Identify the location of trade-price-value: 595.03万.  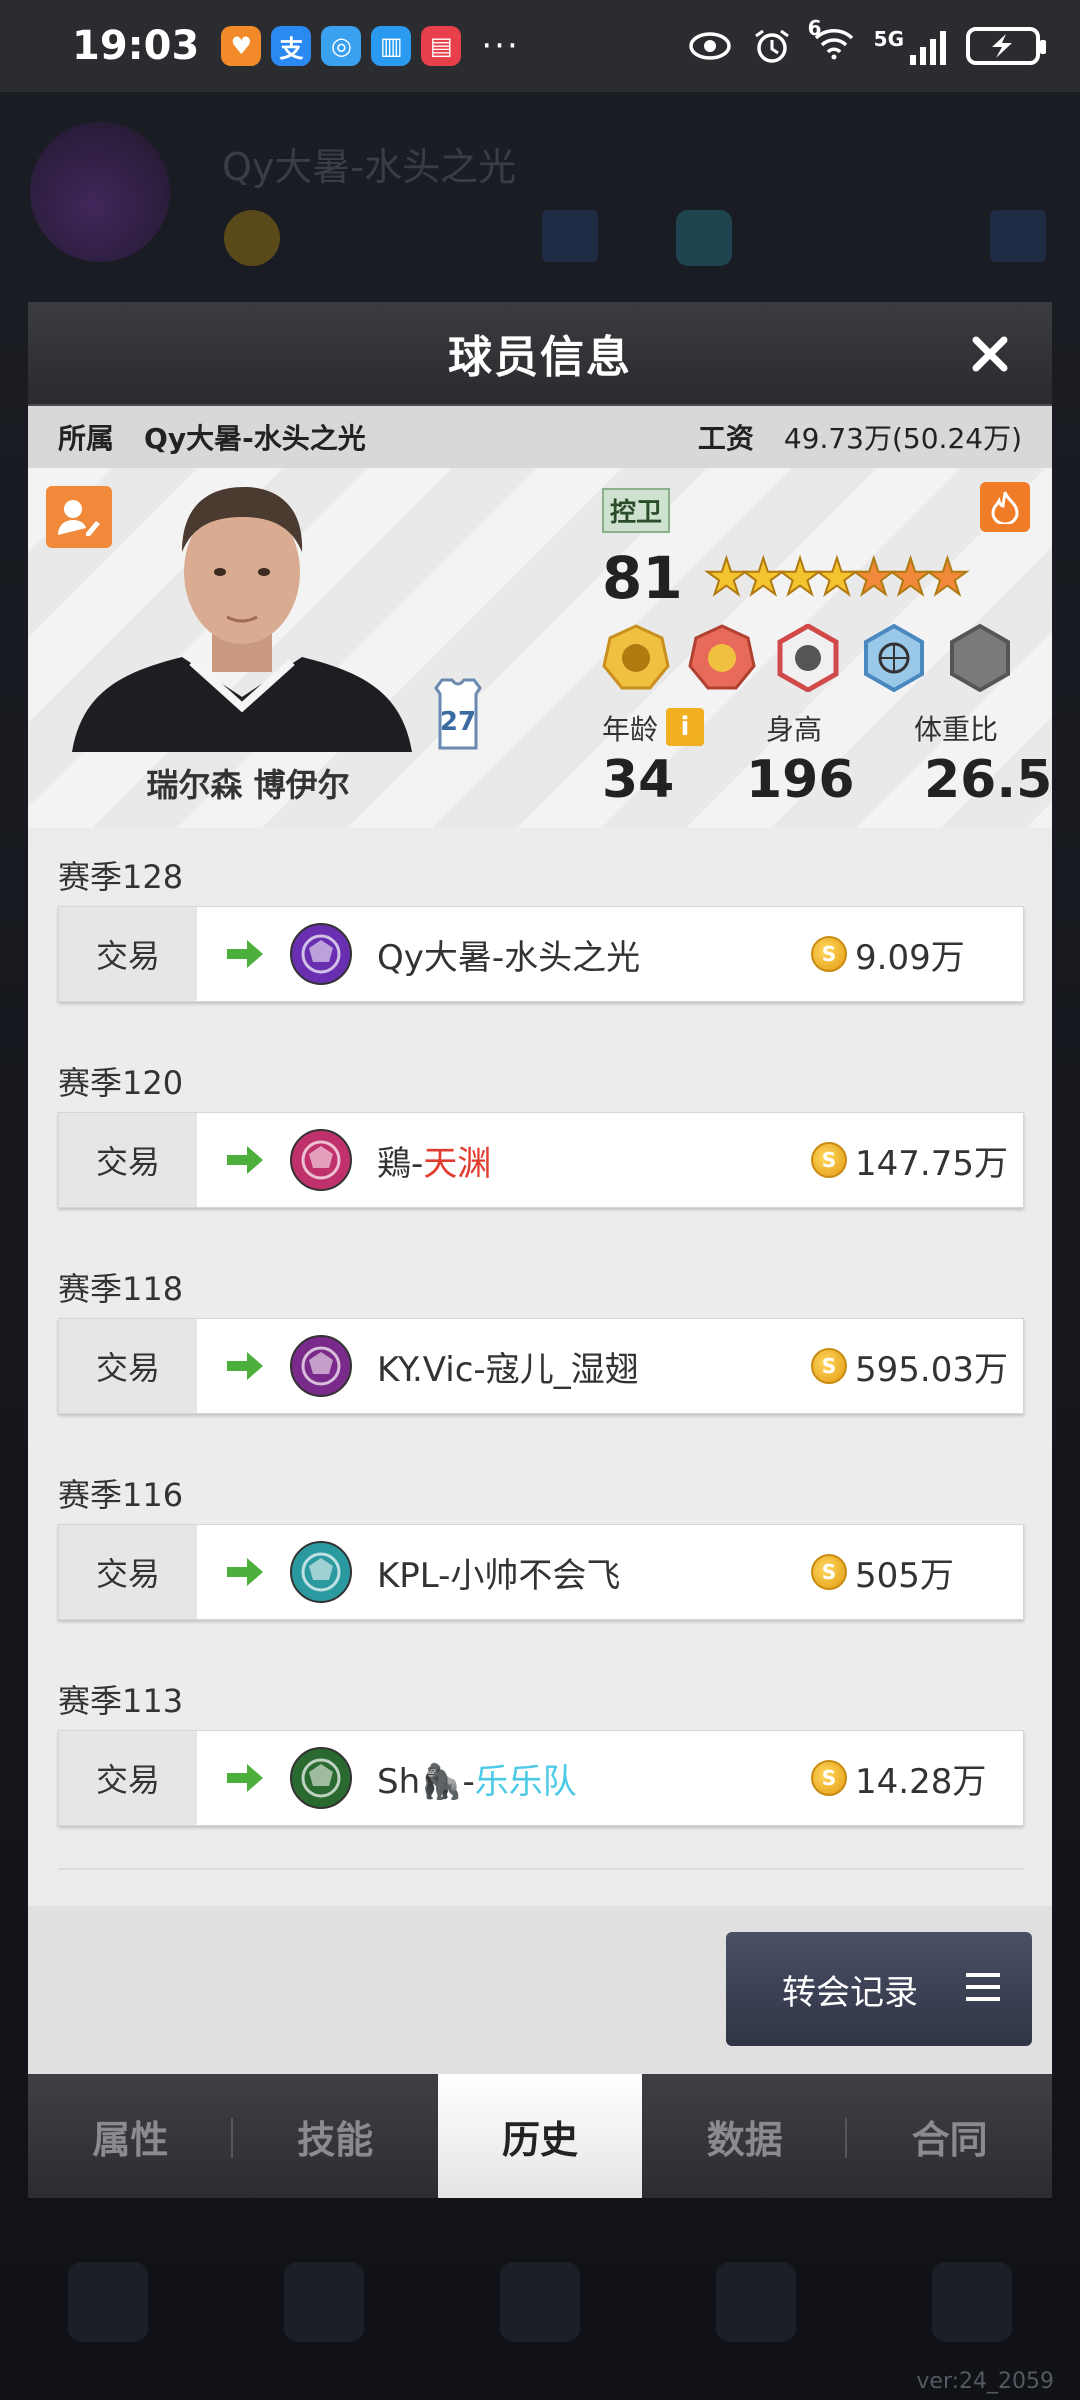
(931, 1369).